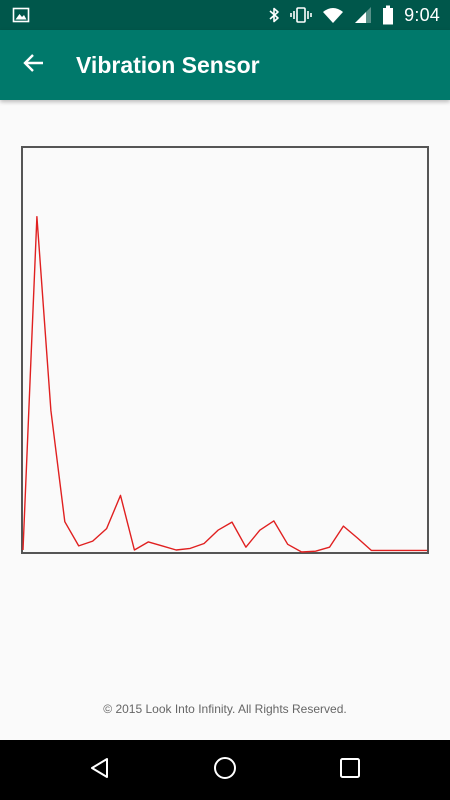 The image size is (450, 800). Describe the element at coordinates (333, 15) in the screenshot. I see `wifi-icon` at that location.